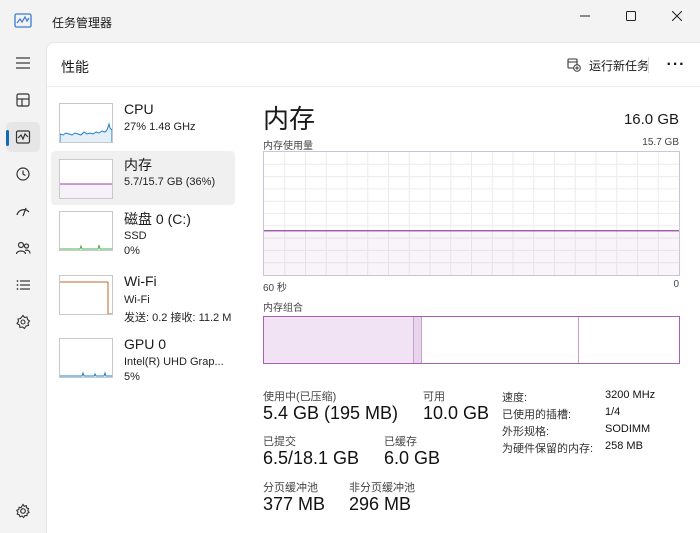  Describe the element at coordinates (339, 340) in the screenshot. I see `composition-in-use` at that location.